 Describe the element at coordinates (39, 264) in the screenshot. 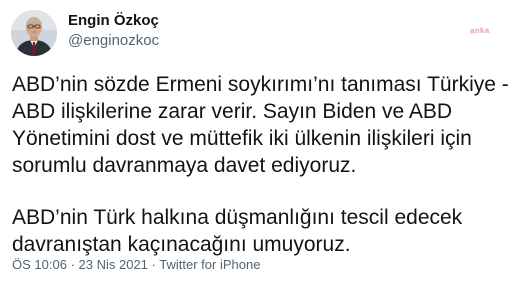

I see `tweet-time: ÖS 10:06` at that location.